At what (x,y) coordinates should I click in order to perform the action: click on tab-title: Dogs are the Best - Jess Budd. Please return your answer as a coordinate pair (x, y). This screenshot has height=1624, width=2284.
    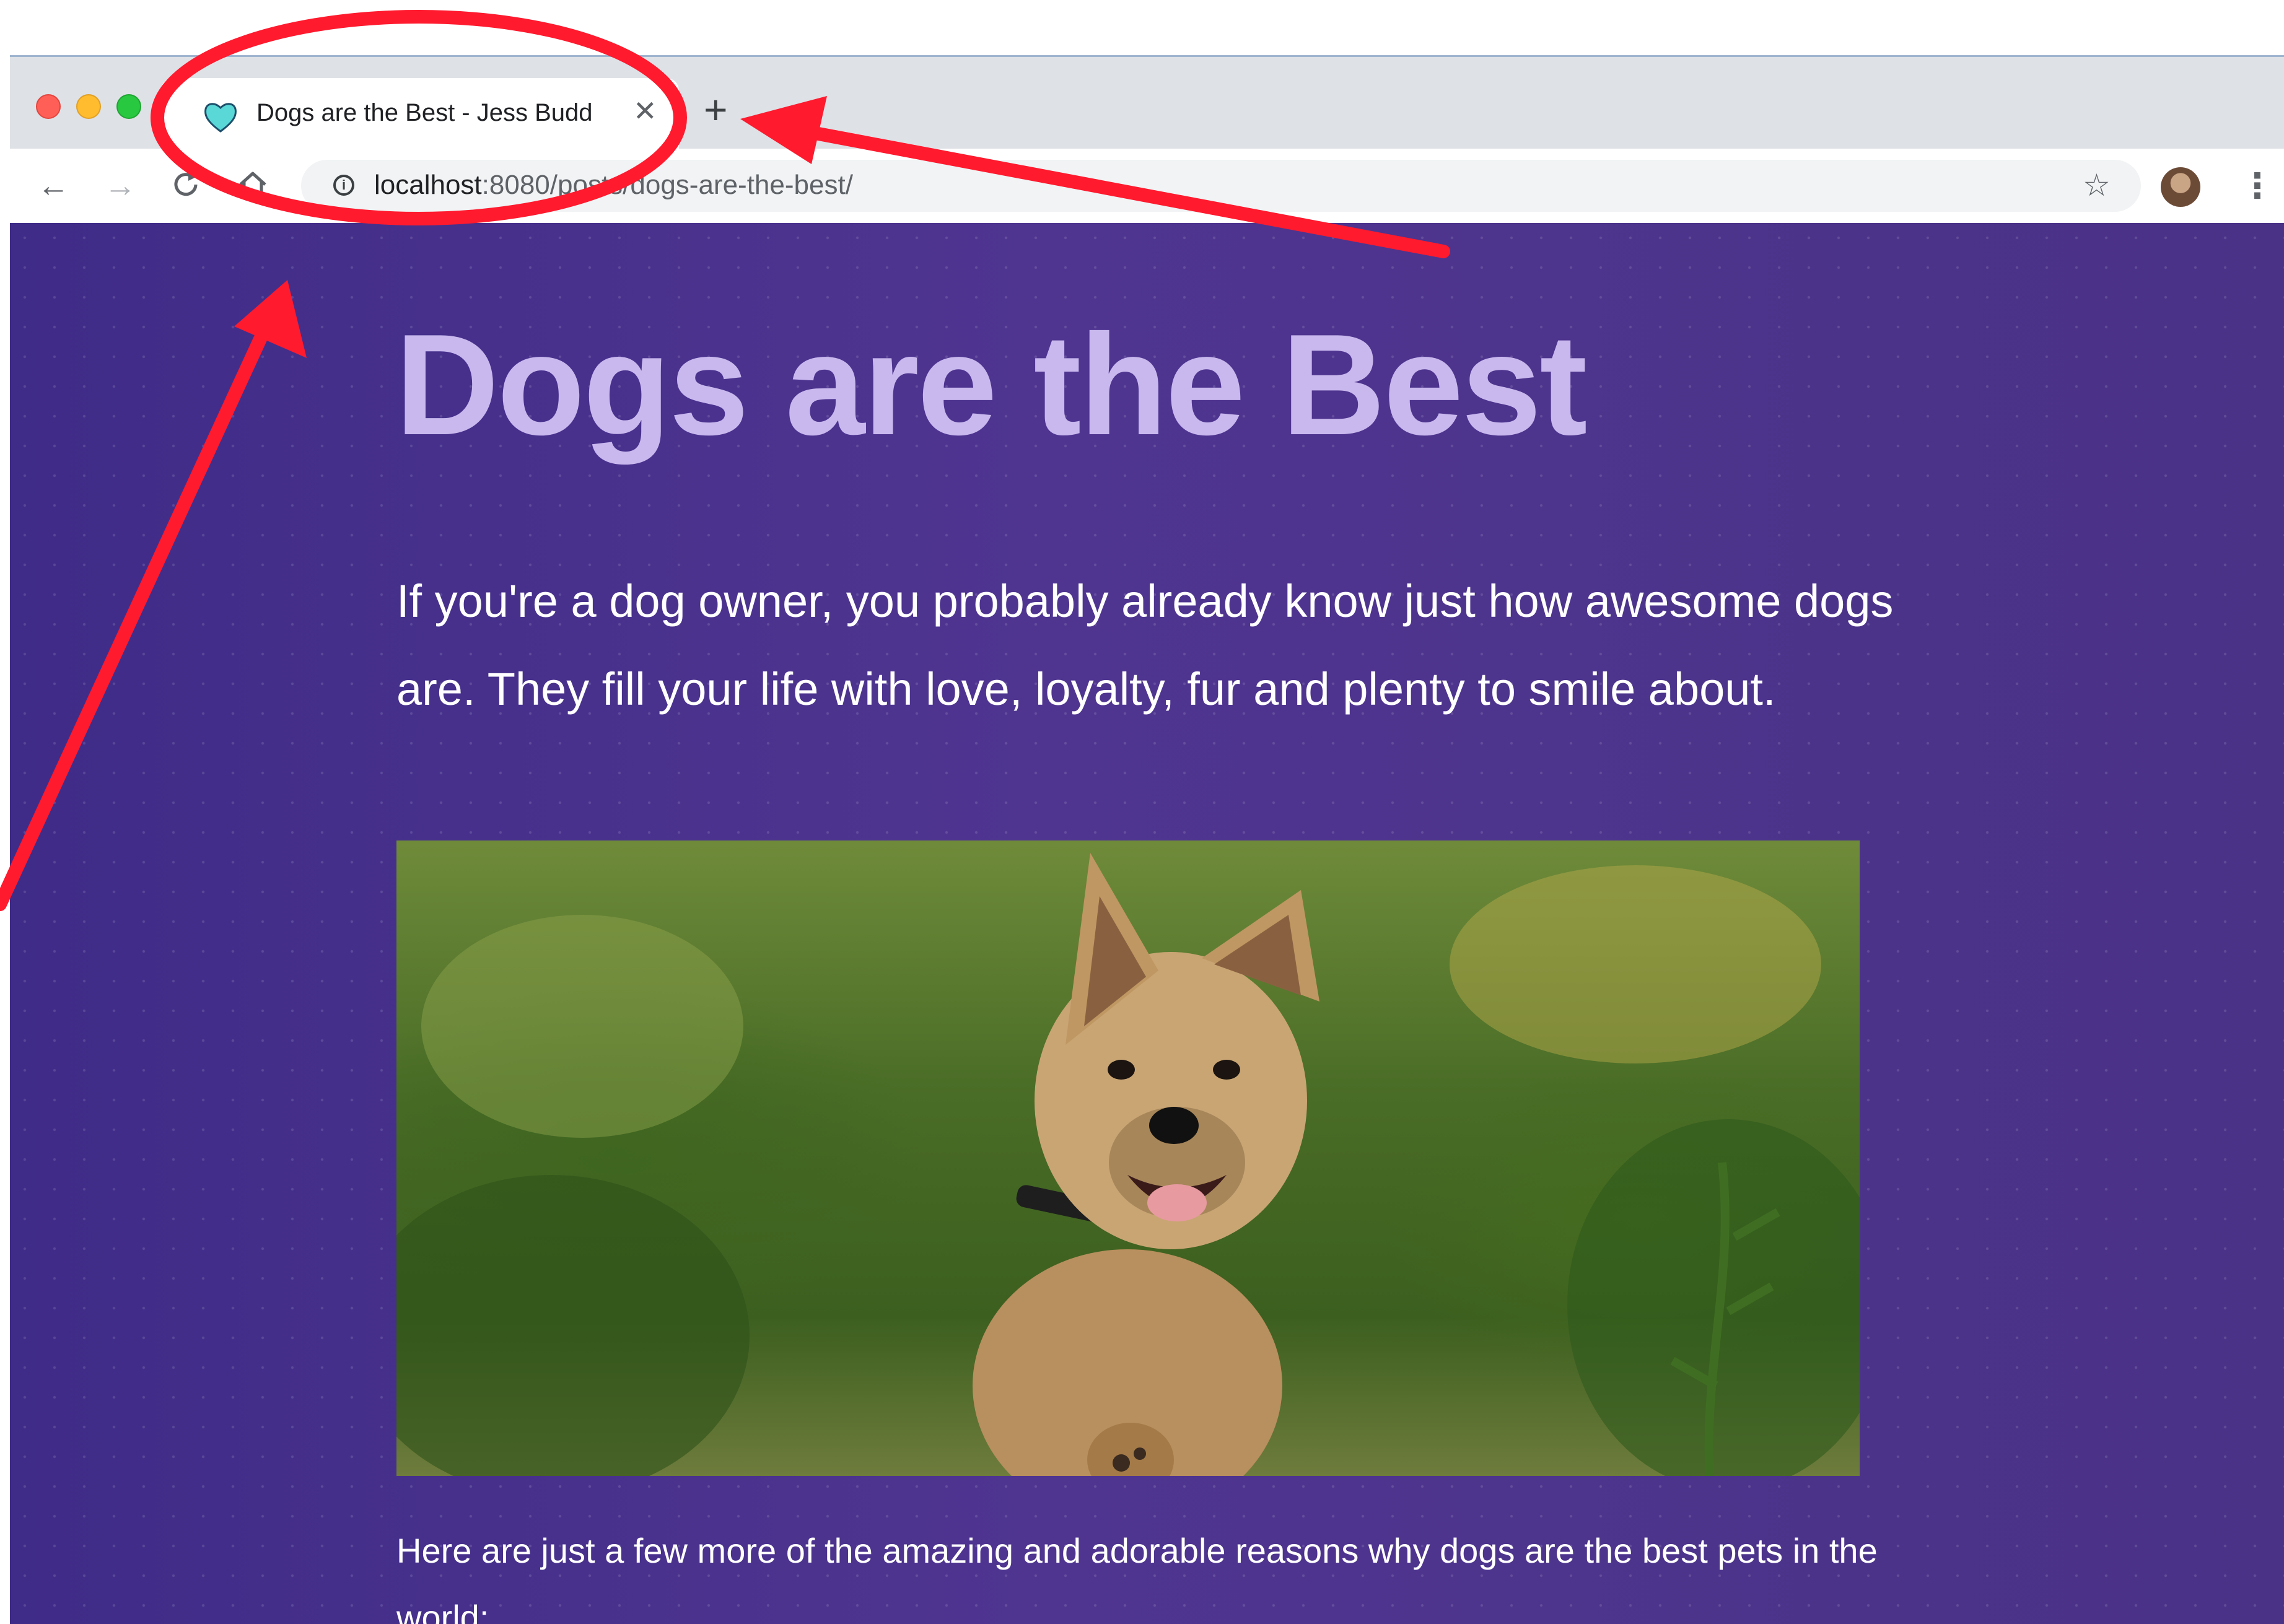
    Looking at the image, I should click on (424, 112).